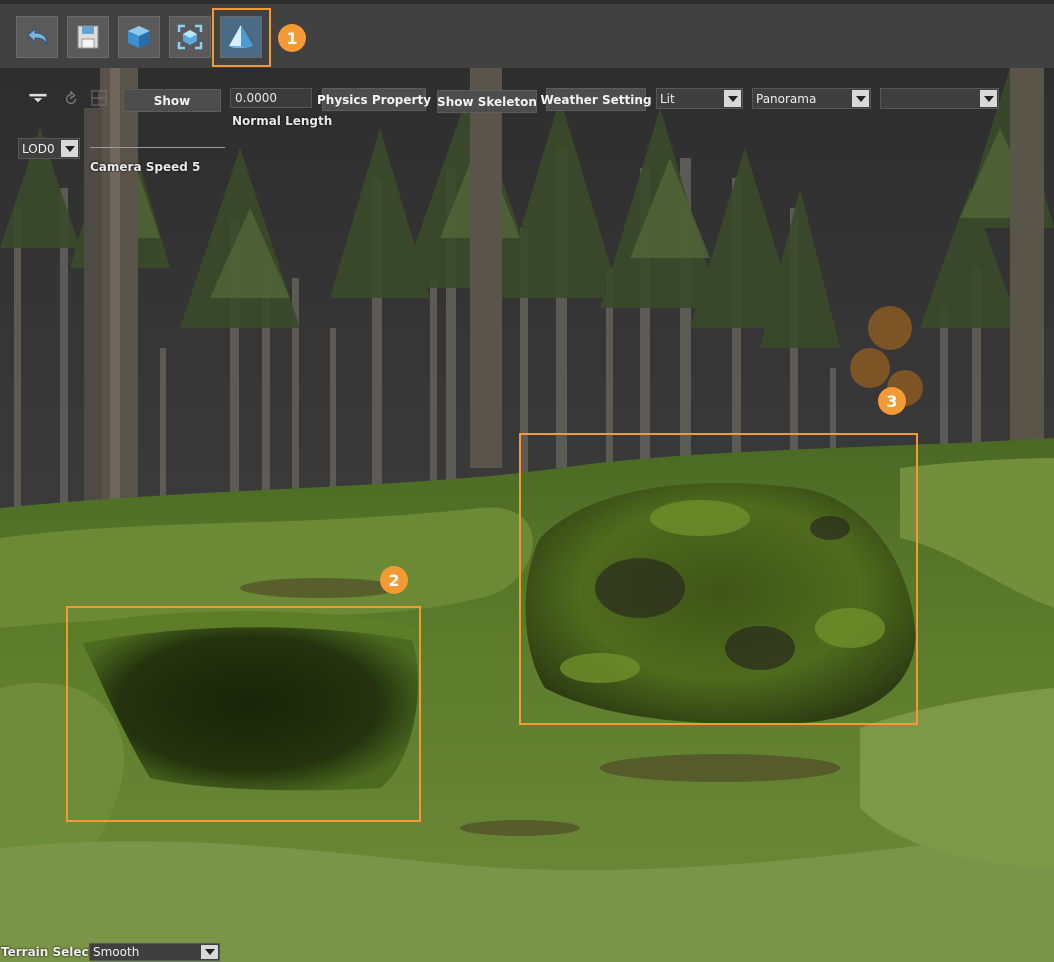  I want to click on lod-value: LOD0, so click(38, 148).